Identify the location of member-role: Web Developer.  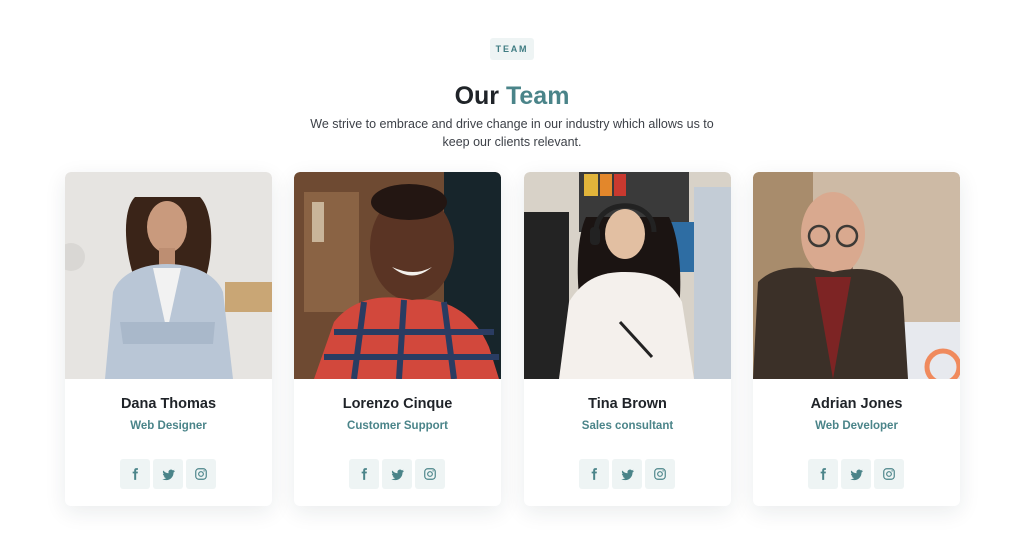
(856, 426).